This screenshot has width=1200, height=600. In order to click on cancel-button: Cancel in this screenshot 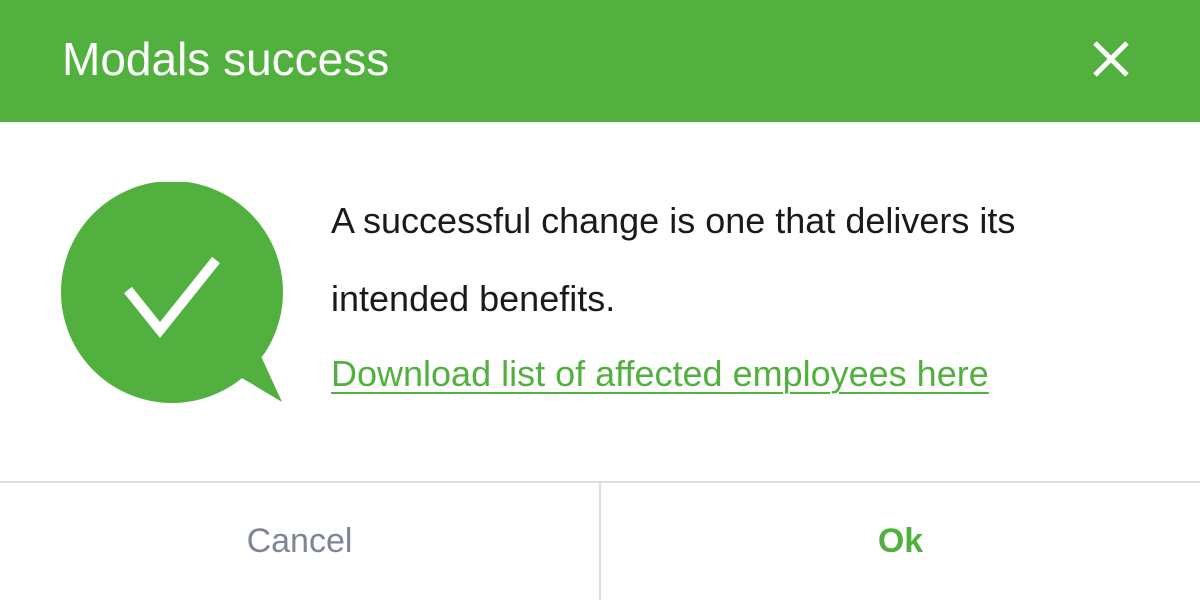, I will do `click(300, 541)`.